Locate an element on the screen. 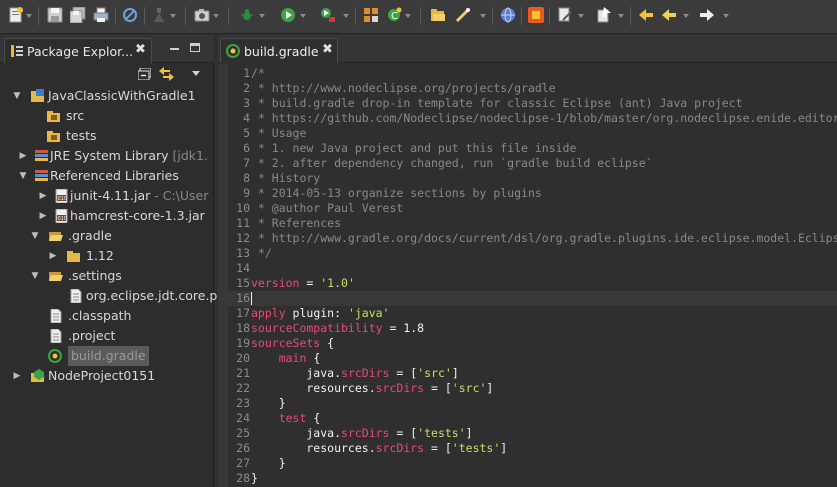 This screenshot has width=837, height=487. tree-item: ▼ .settings is located at coordinates (107, 276).